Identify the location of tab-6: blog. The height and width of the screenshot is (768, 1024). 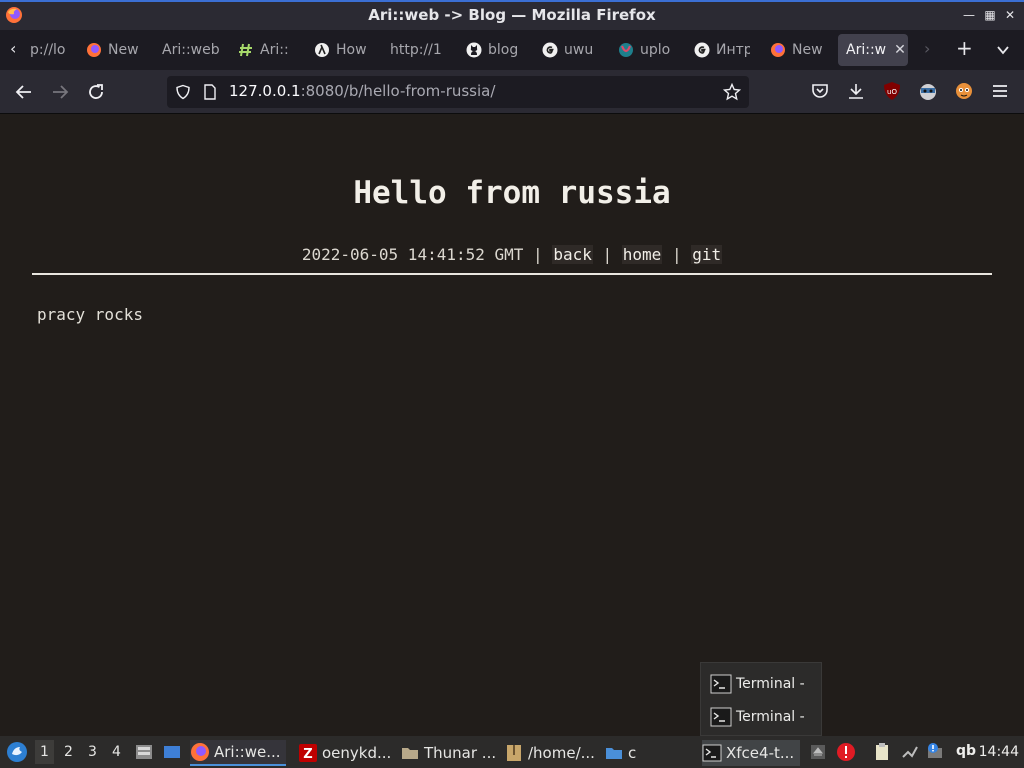
(495, 50).